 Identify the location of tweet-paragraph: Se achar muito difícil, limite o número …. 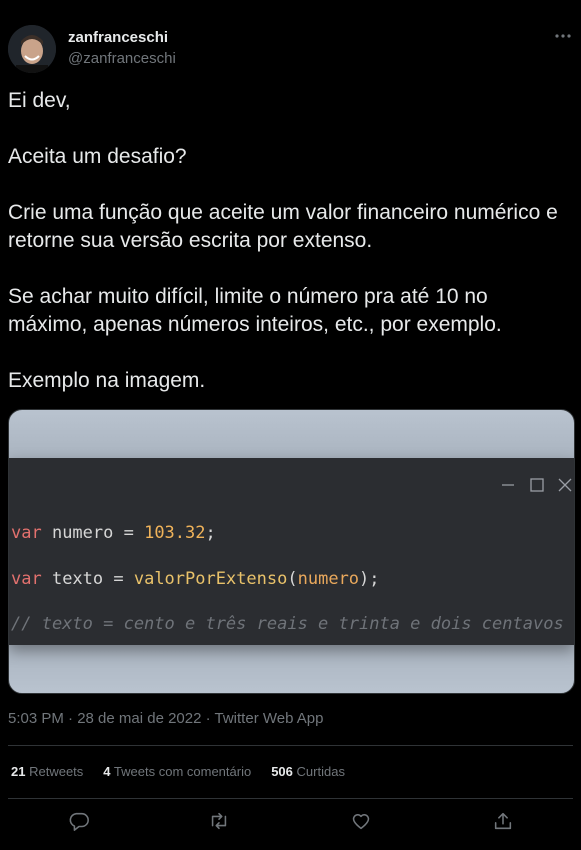
(255, 310).